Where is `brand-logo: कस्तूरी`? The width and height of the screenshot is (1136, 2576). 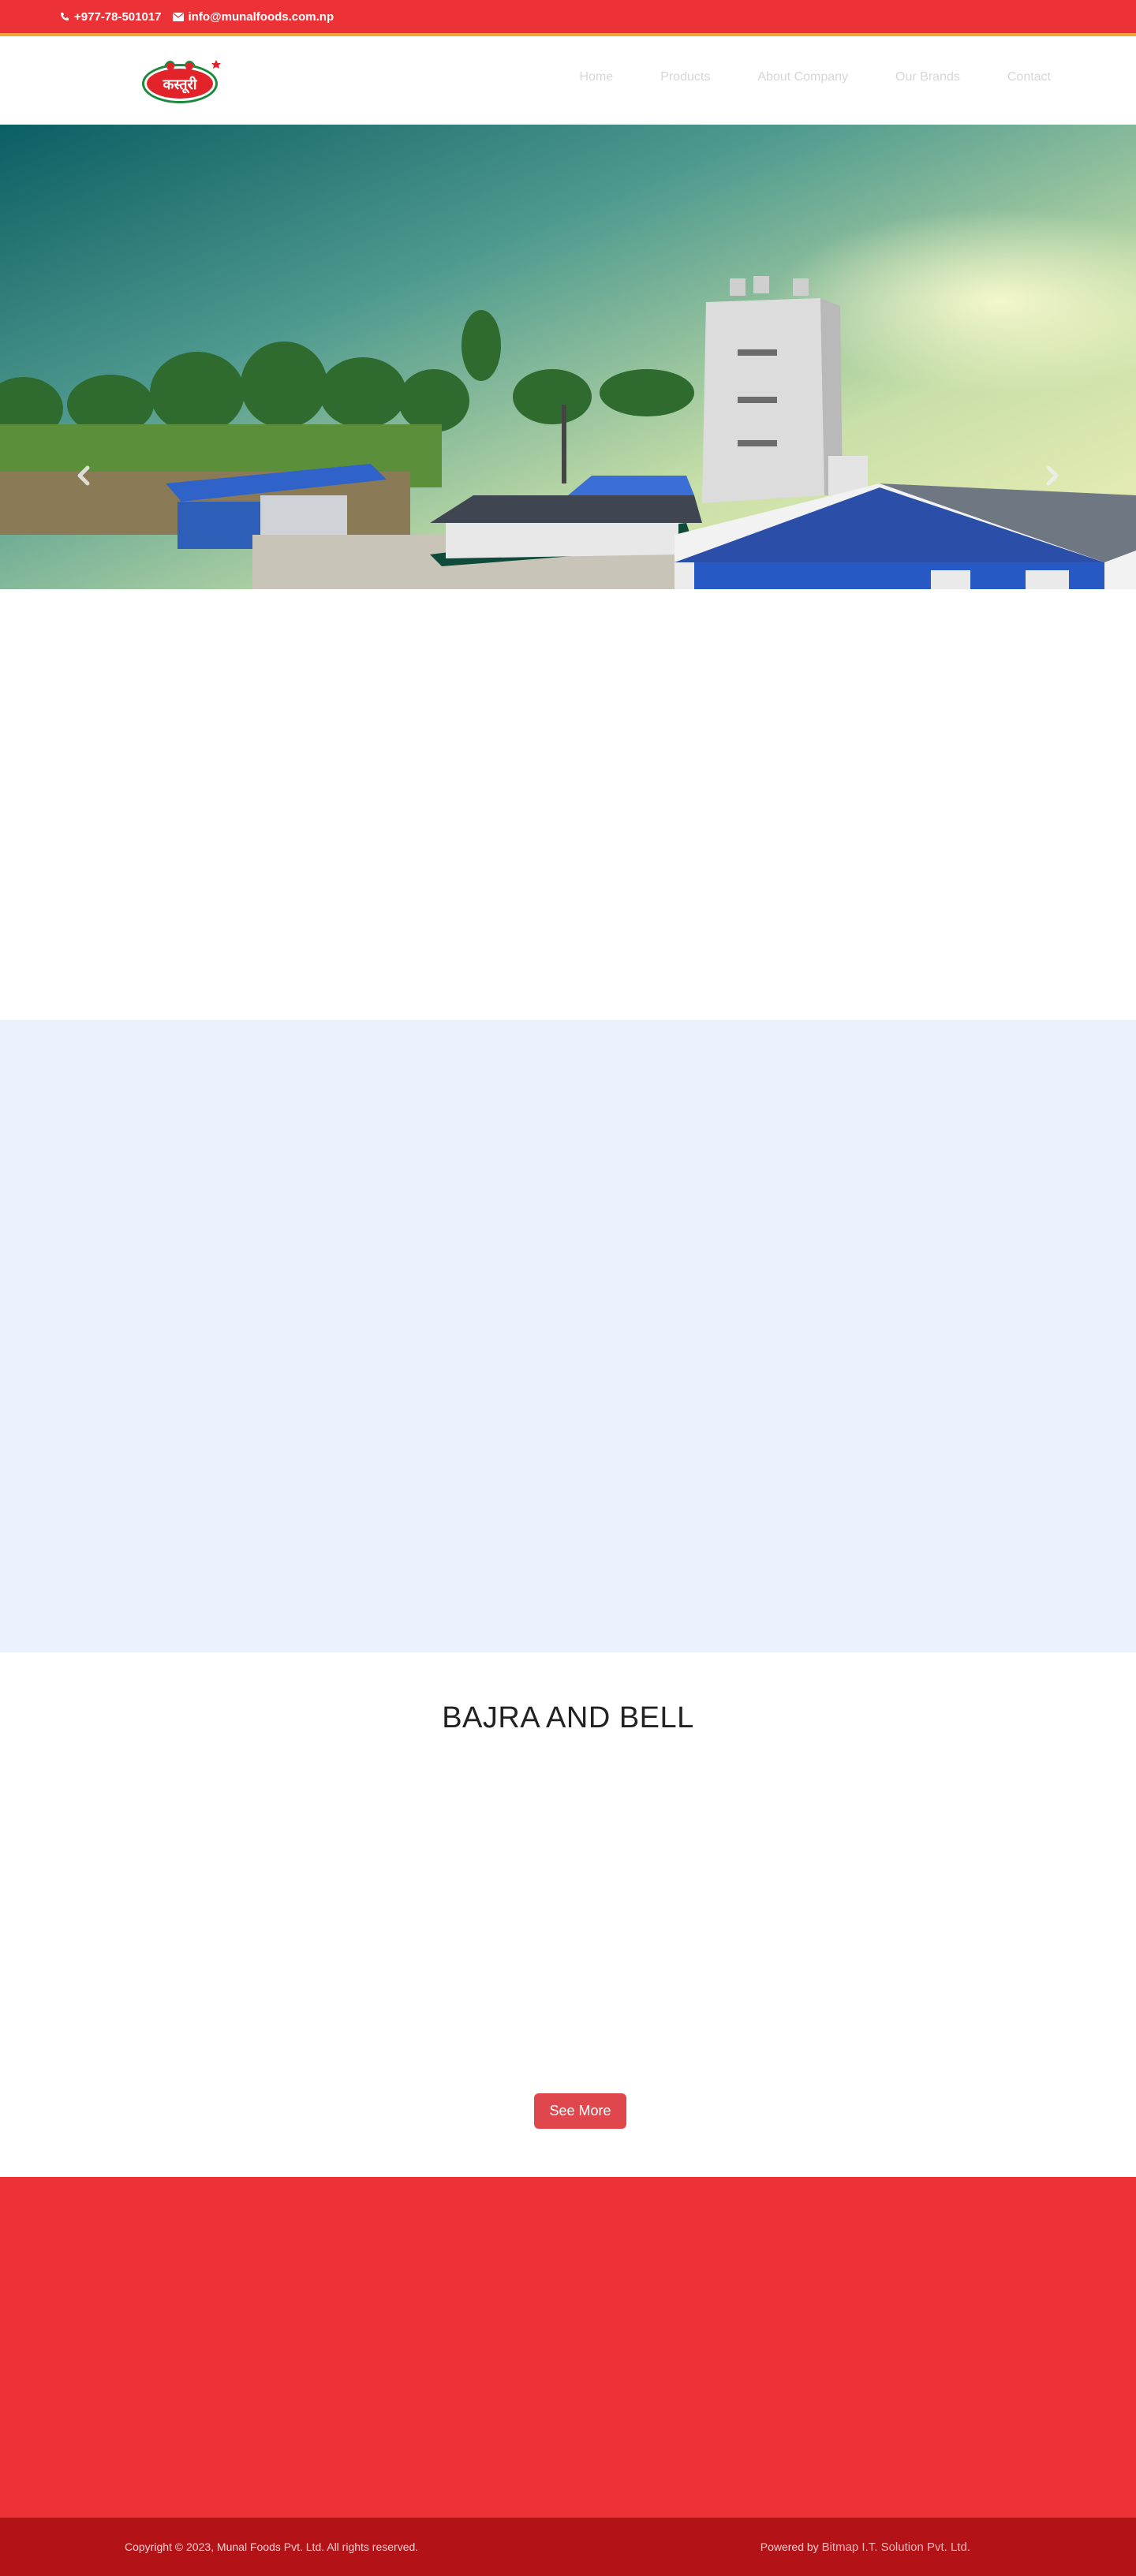
brand-logo: कस्तूरी is located at coordinates (181, 81).